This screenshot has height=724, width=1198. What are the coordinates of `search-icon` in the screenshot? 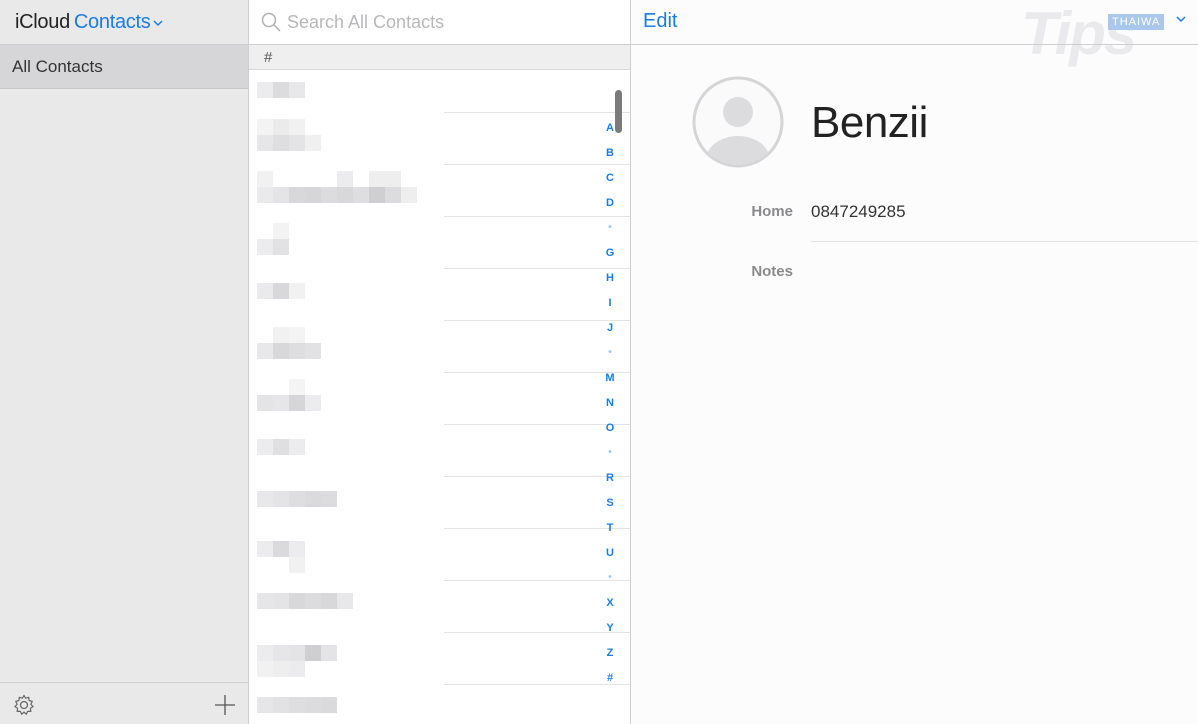 It's located at (271, 22).